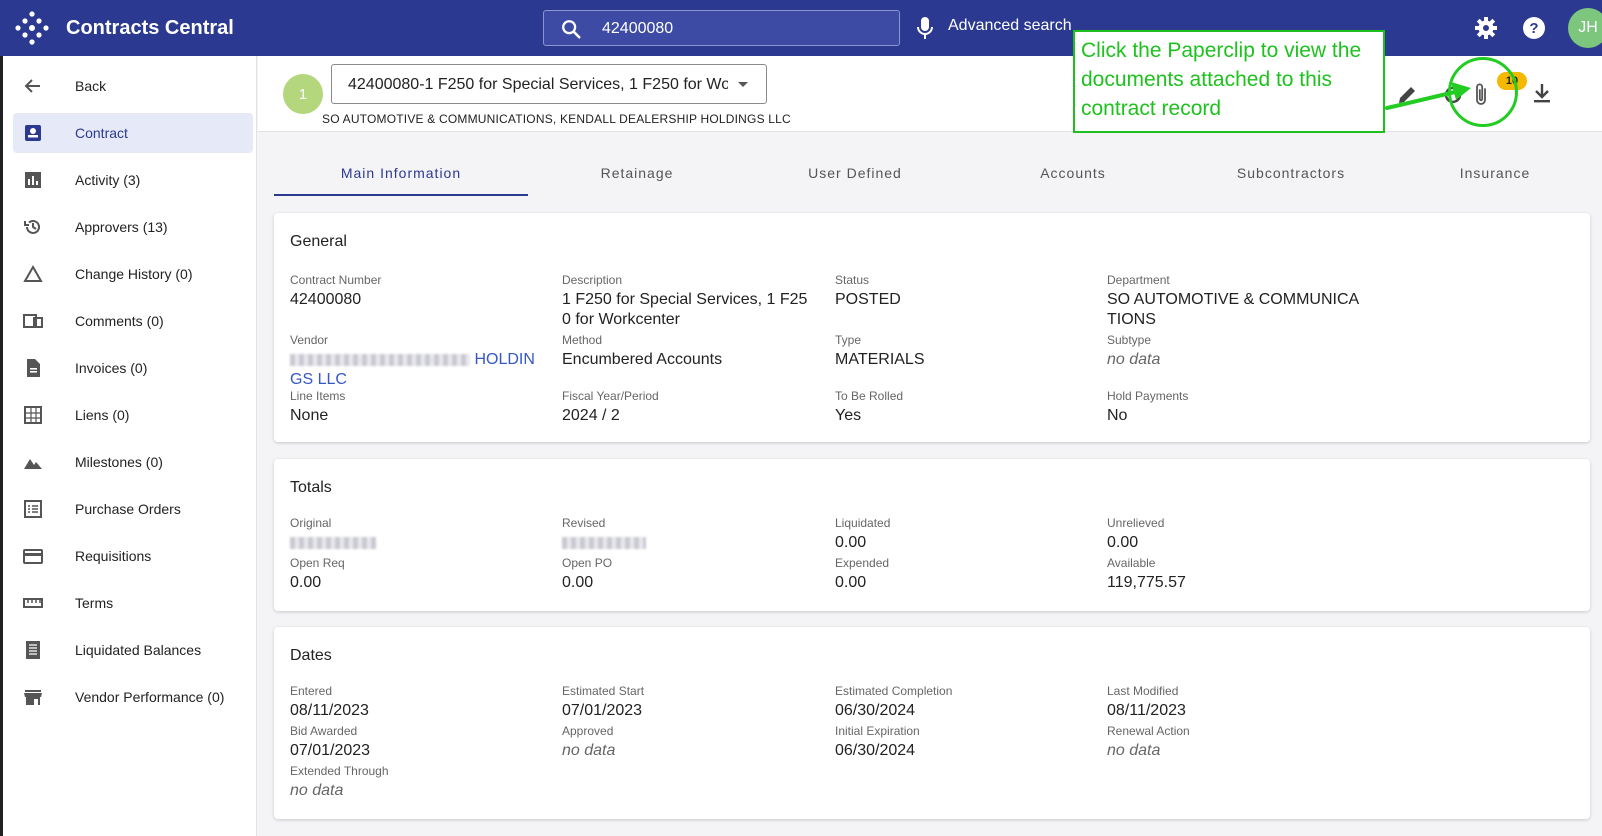 The width and height of the screenshot is (1602, 836). I want to click on sidebar-item-purchase-orders: Purchase Orders, so click(133, 509).